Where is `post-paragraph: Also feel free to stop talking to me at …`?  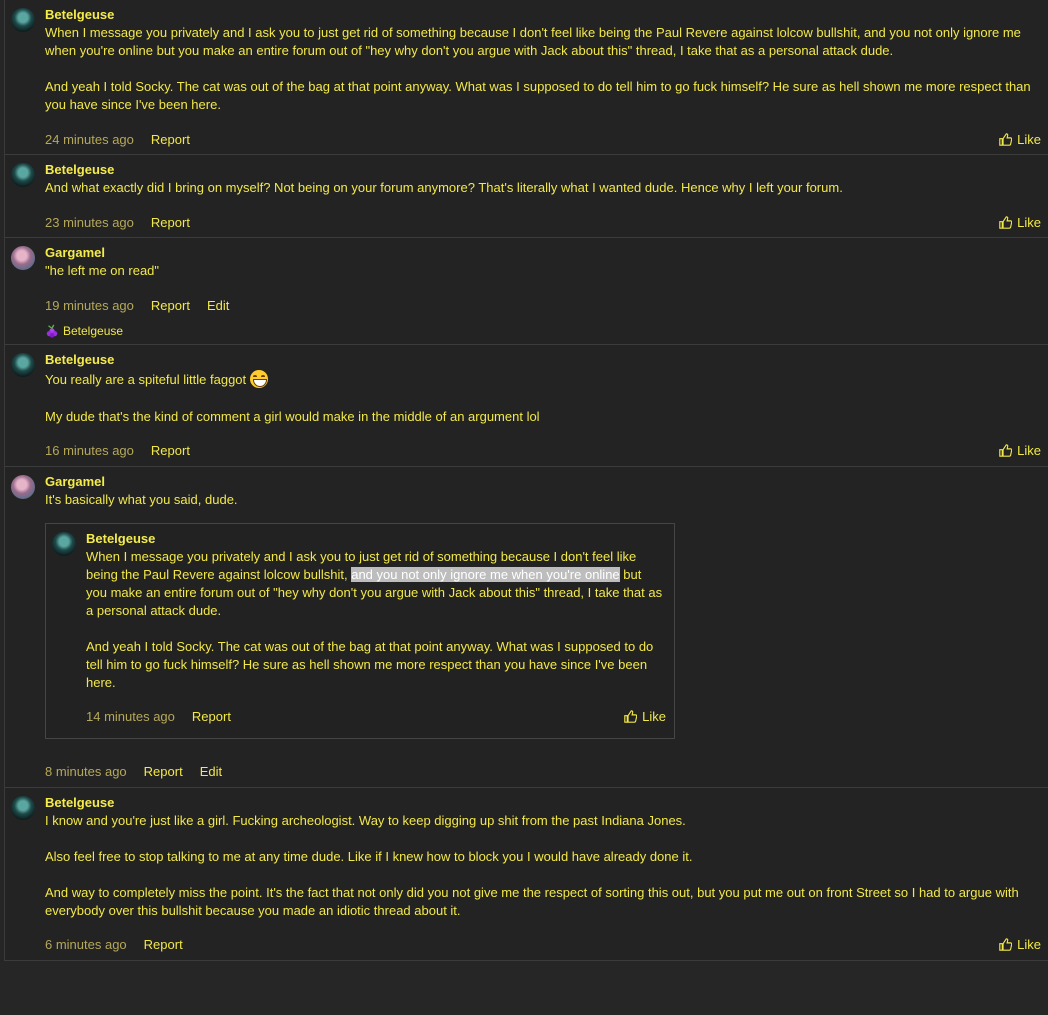 post-paragraph: Also feel free to stop talking to me at … is located at coordinates (369, 856).